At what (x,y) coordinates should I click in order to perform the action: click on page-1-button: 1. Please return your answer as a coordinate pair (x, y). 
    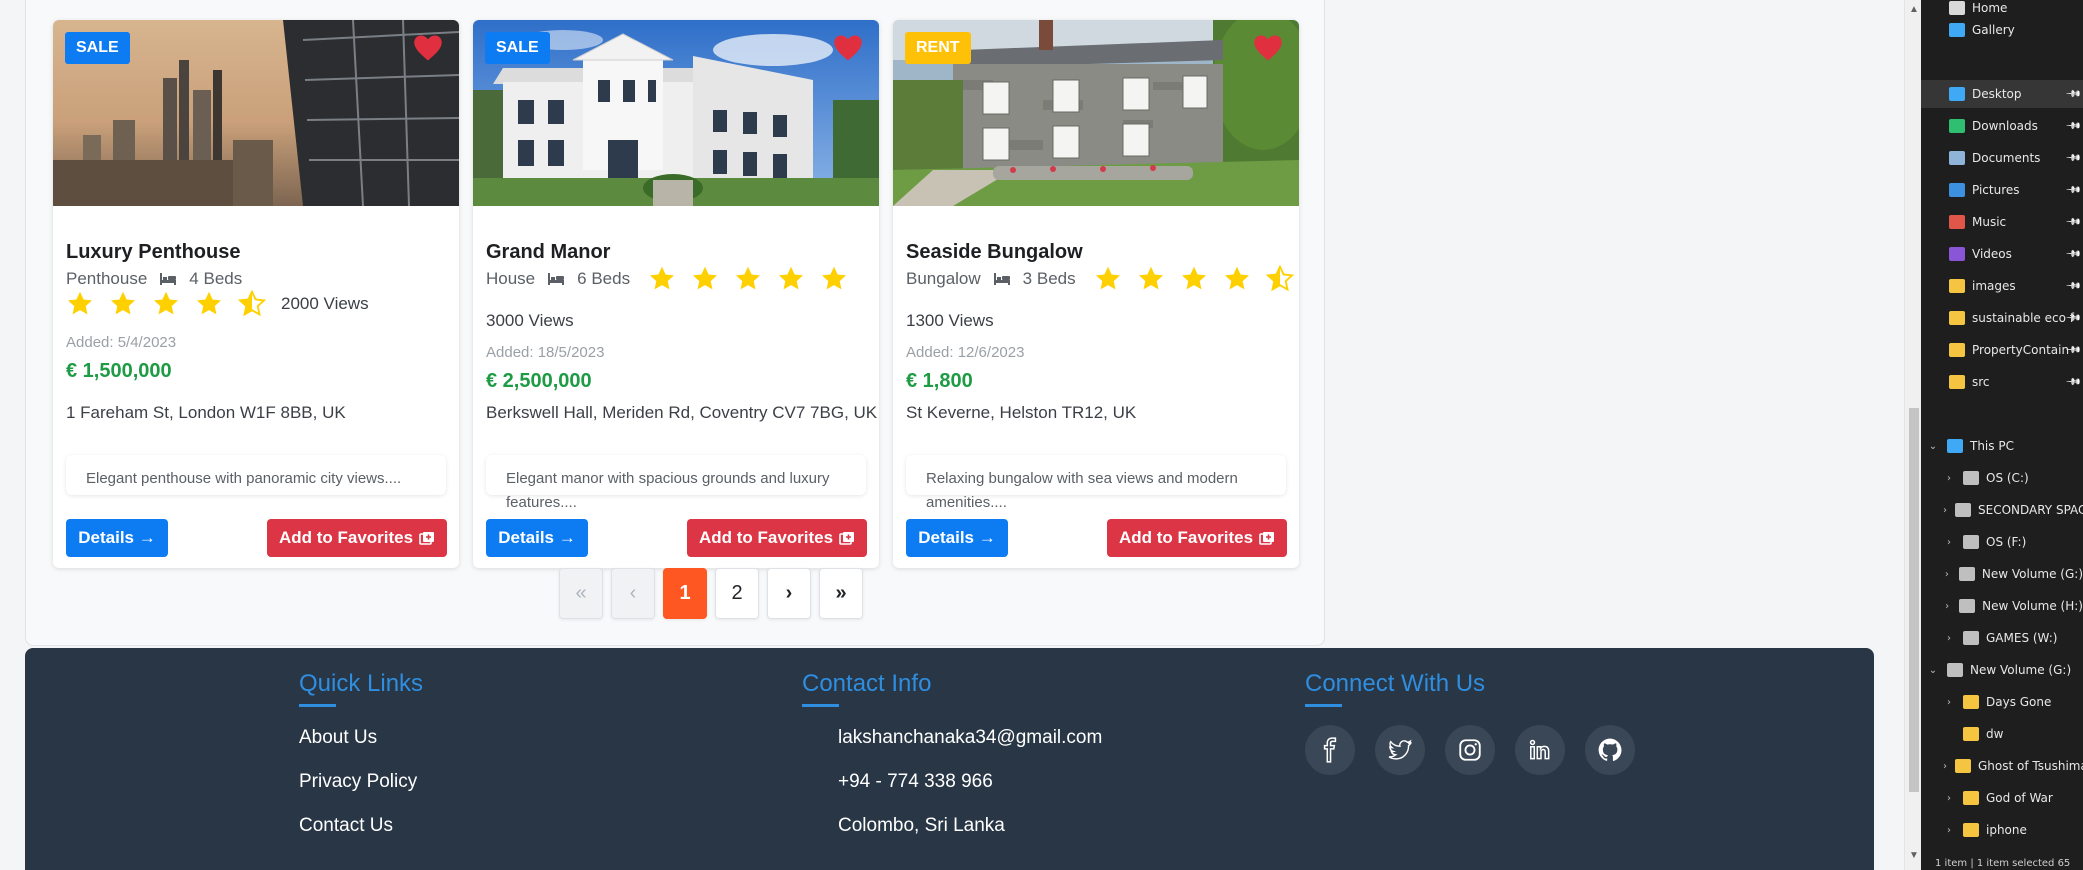
    Looking at the image, I should click on (685, 593).